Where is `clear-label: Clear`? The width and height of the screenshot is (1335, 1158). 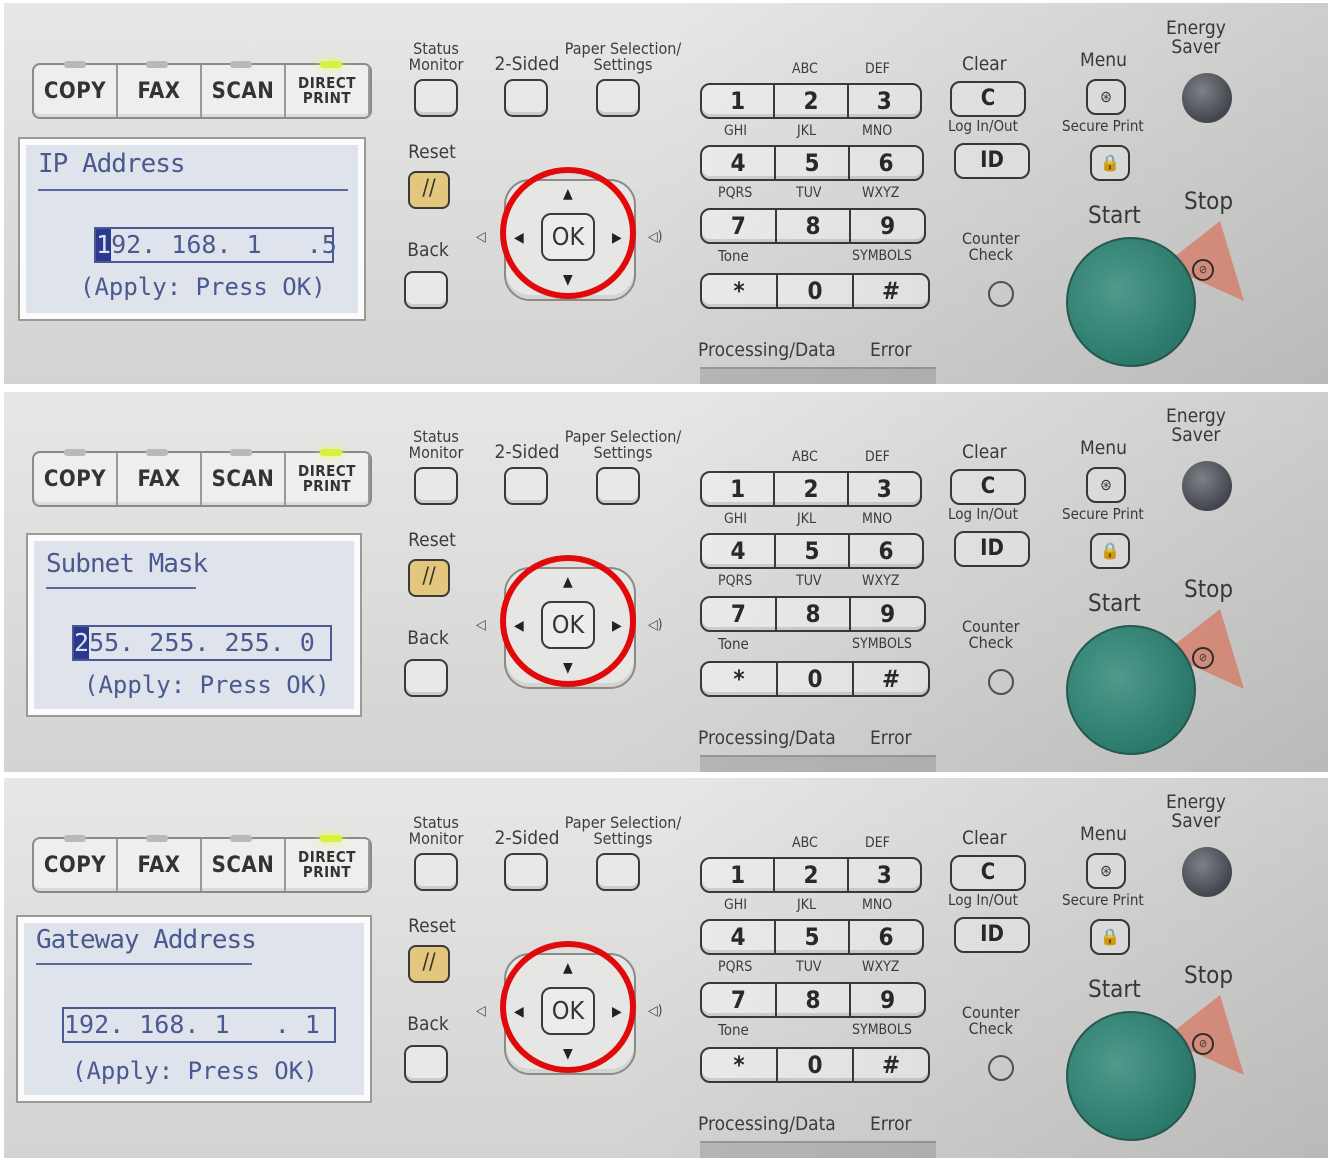 clear-label: Clear is located at coordinates (984, 64).